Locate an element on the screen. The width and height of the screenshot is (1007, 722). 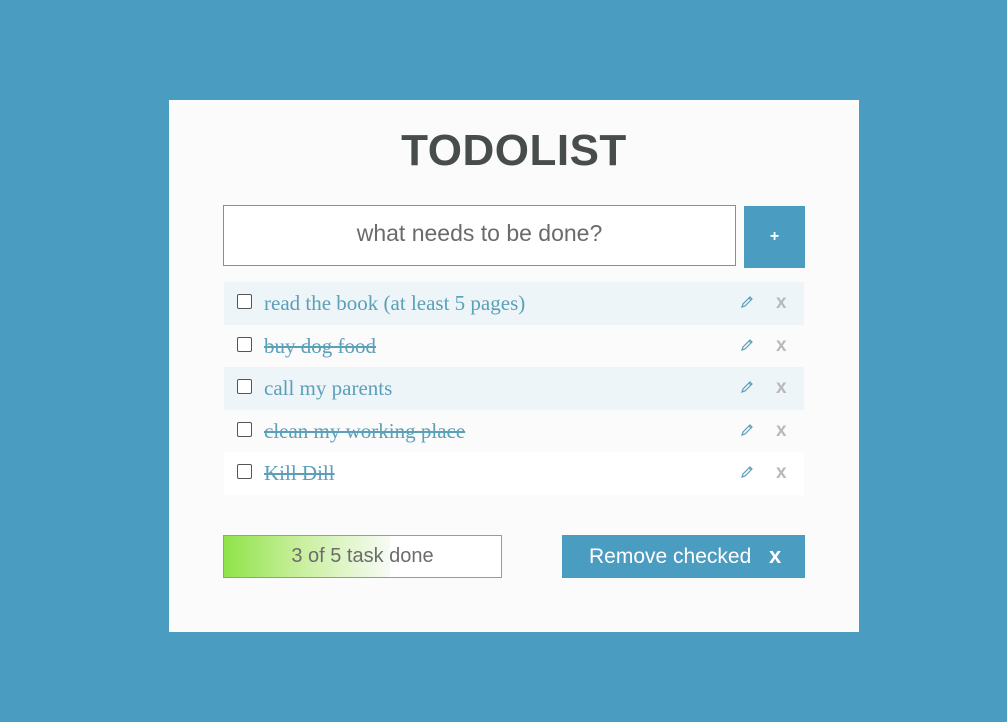
close-icon: x is located at coordinates (775, 555).